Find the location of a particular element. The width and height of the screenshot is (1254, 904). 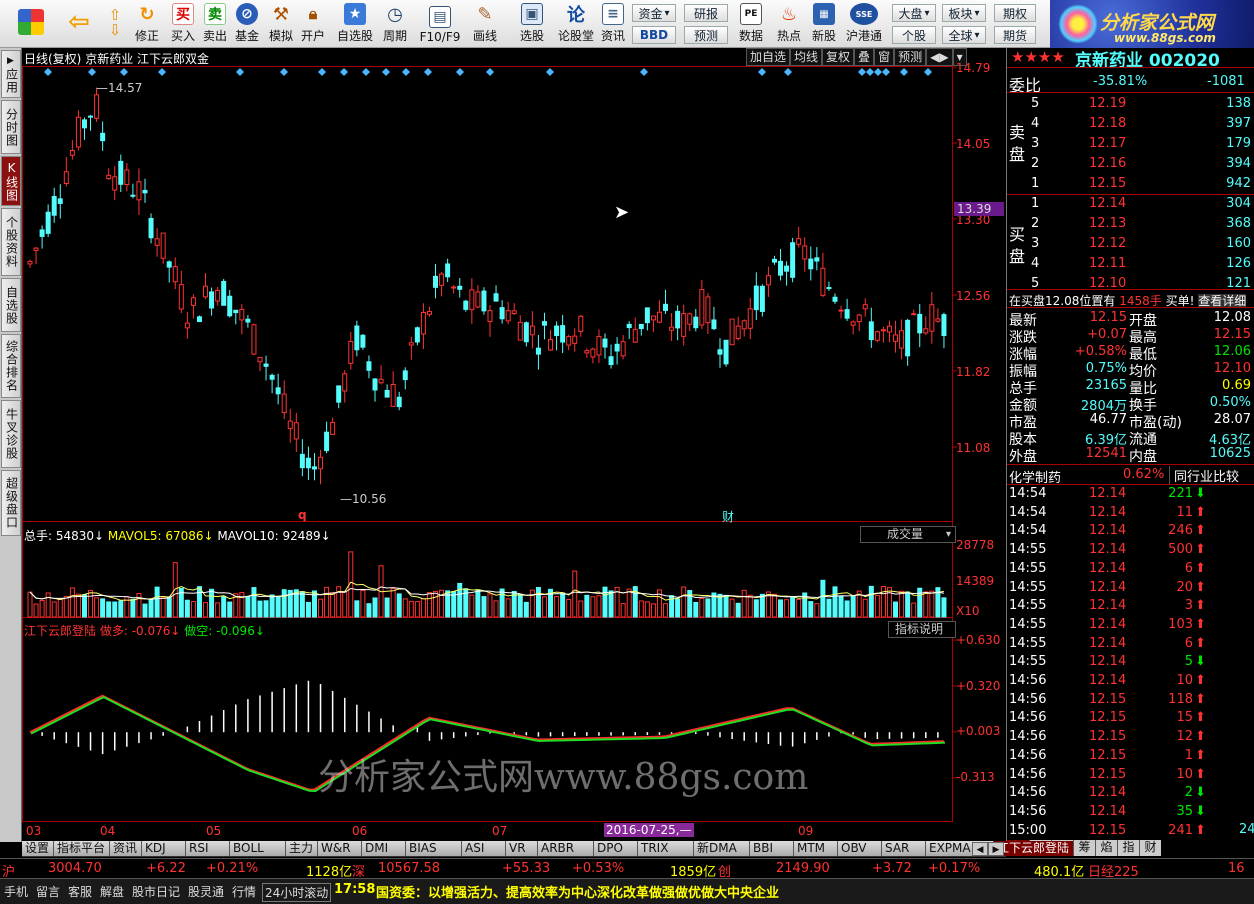

indicator-tab: 资讯 is located at coordinates (126, 848).